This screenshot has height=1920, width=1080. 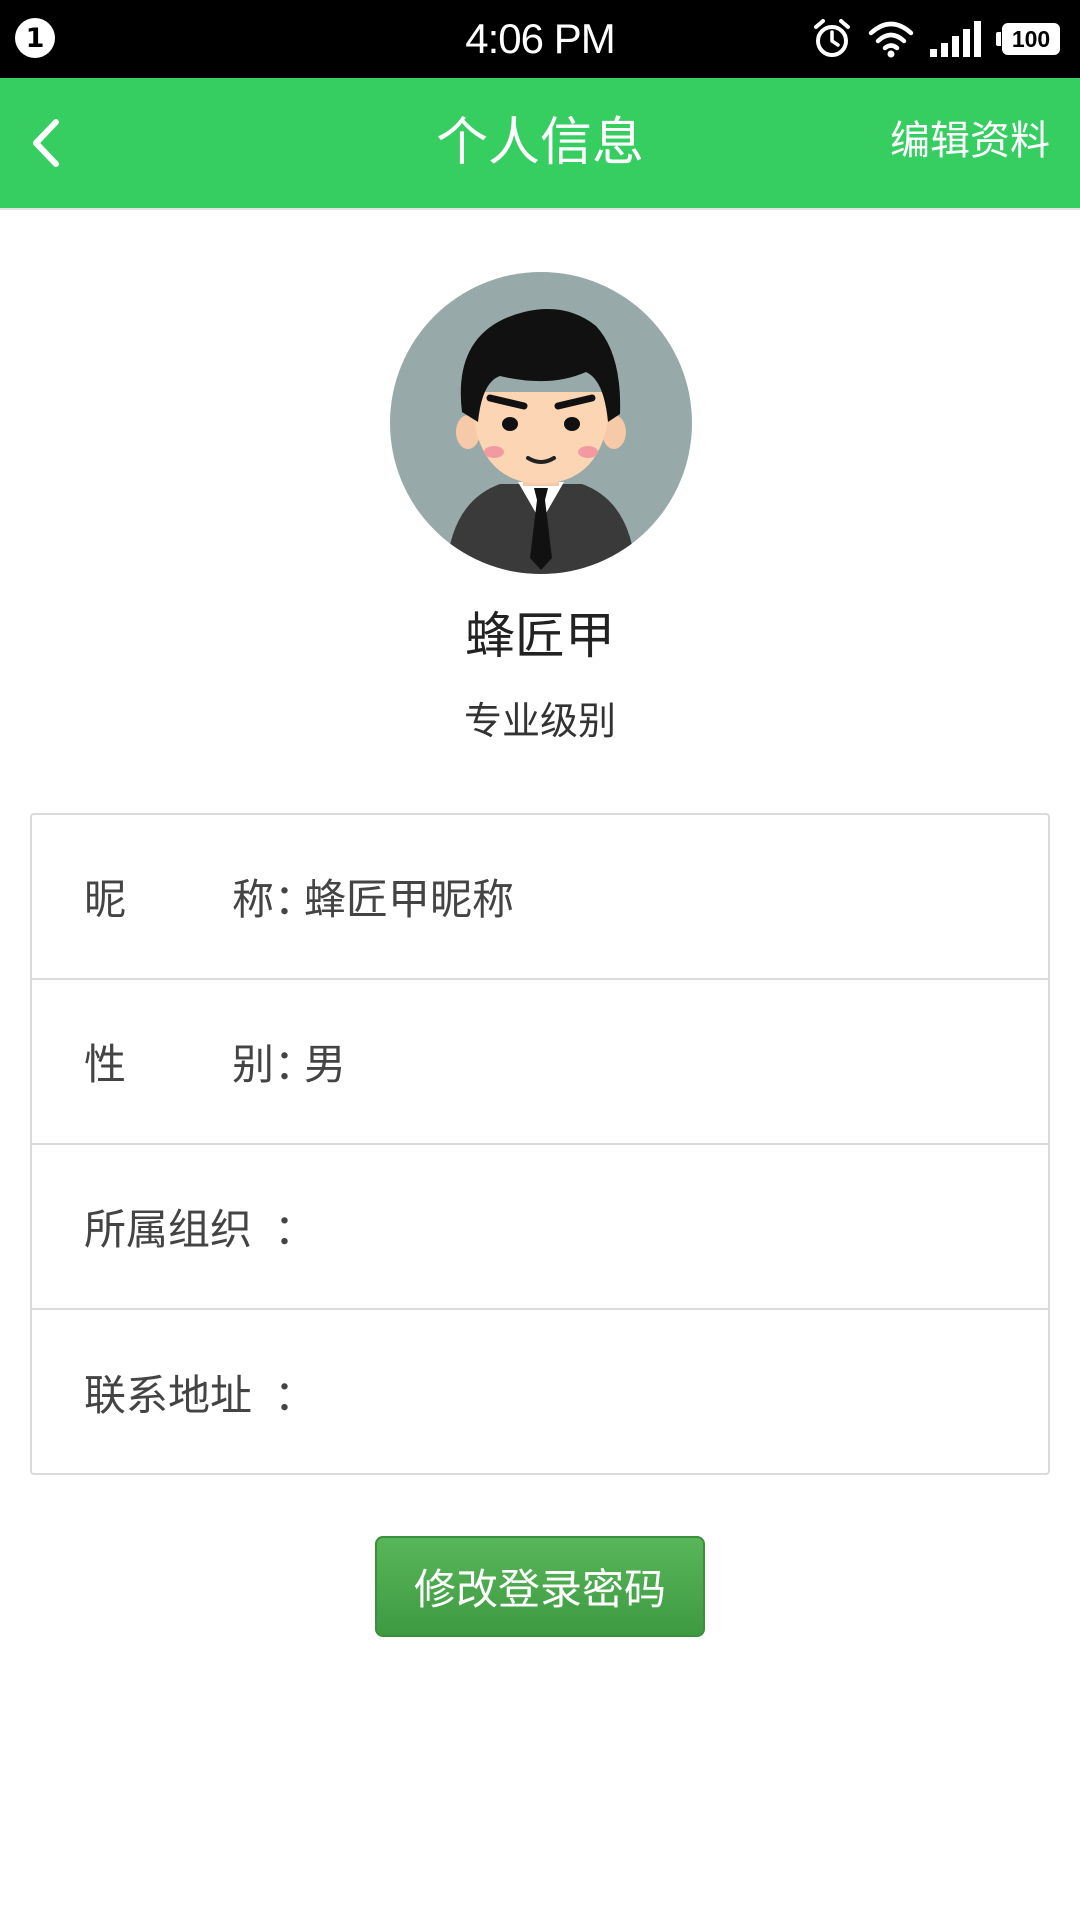 I want to click on info-row-nickname: 昵 称 ： 蜂匠甲昵称, so click(x=540, y=897).